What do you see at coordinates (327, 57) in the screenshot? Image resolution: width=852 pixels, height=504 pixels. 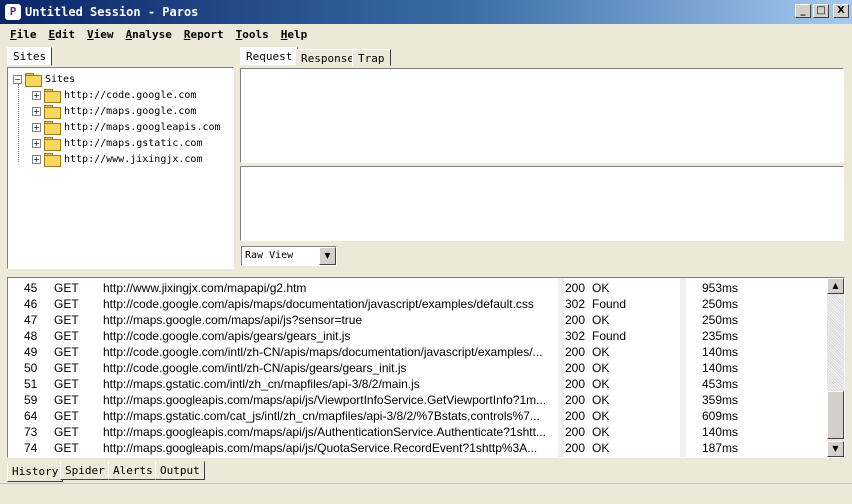 I see `tab-response: Response` at bounding box center [327, 57].